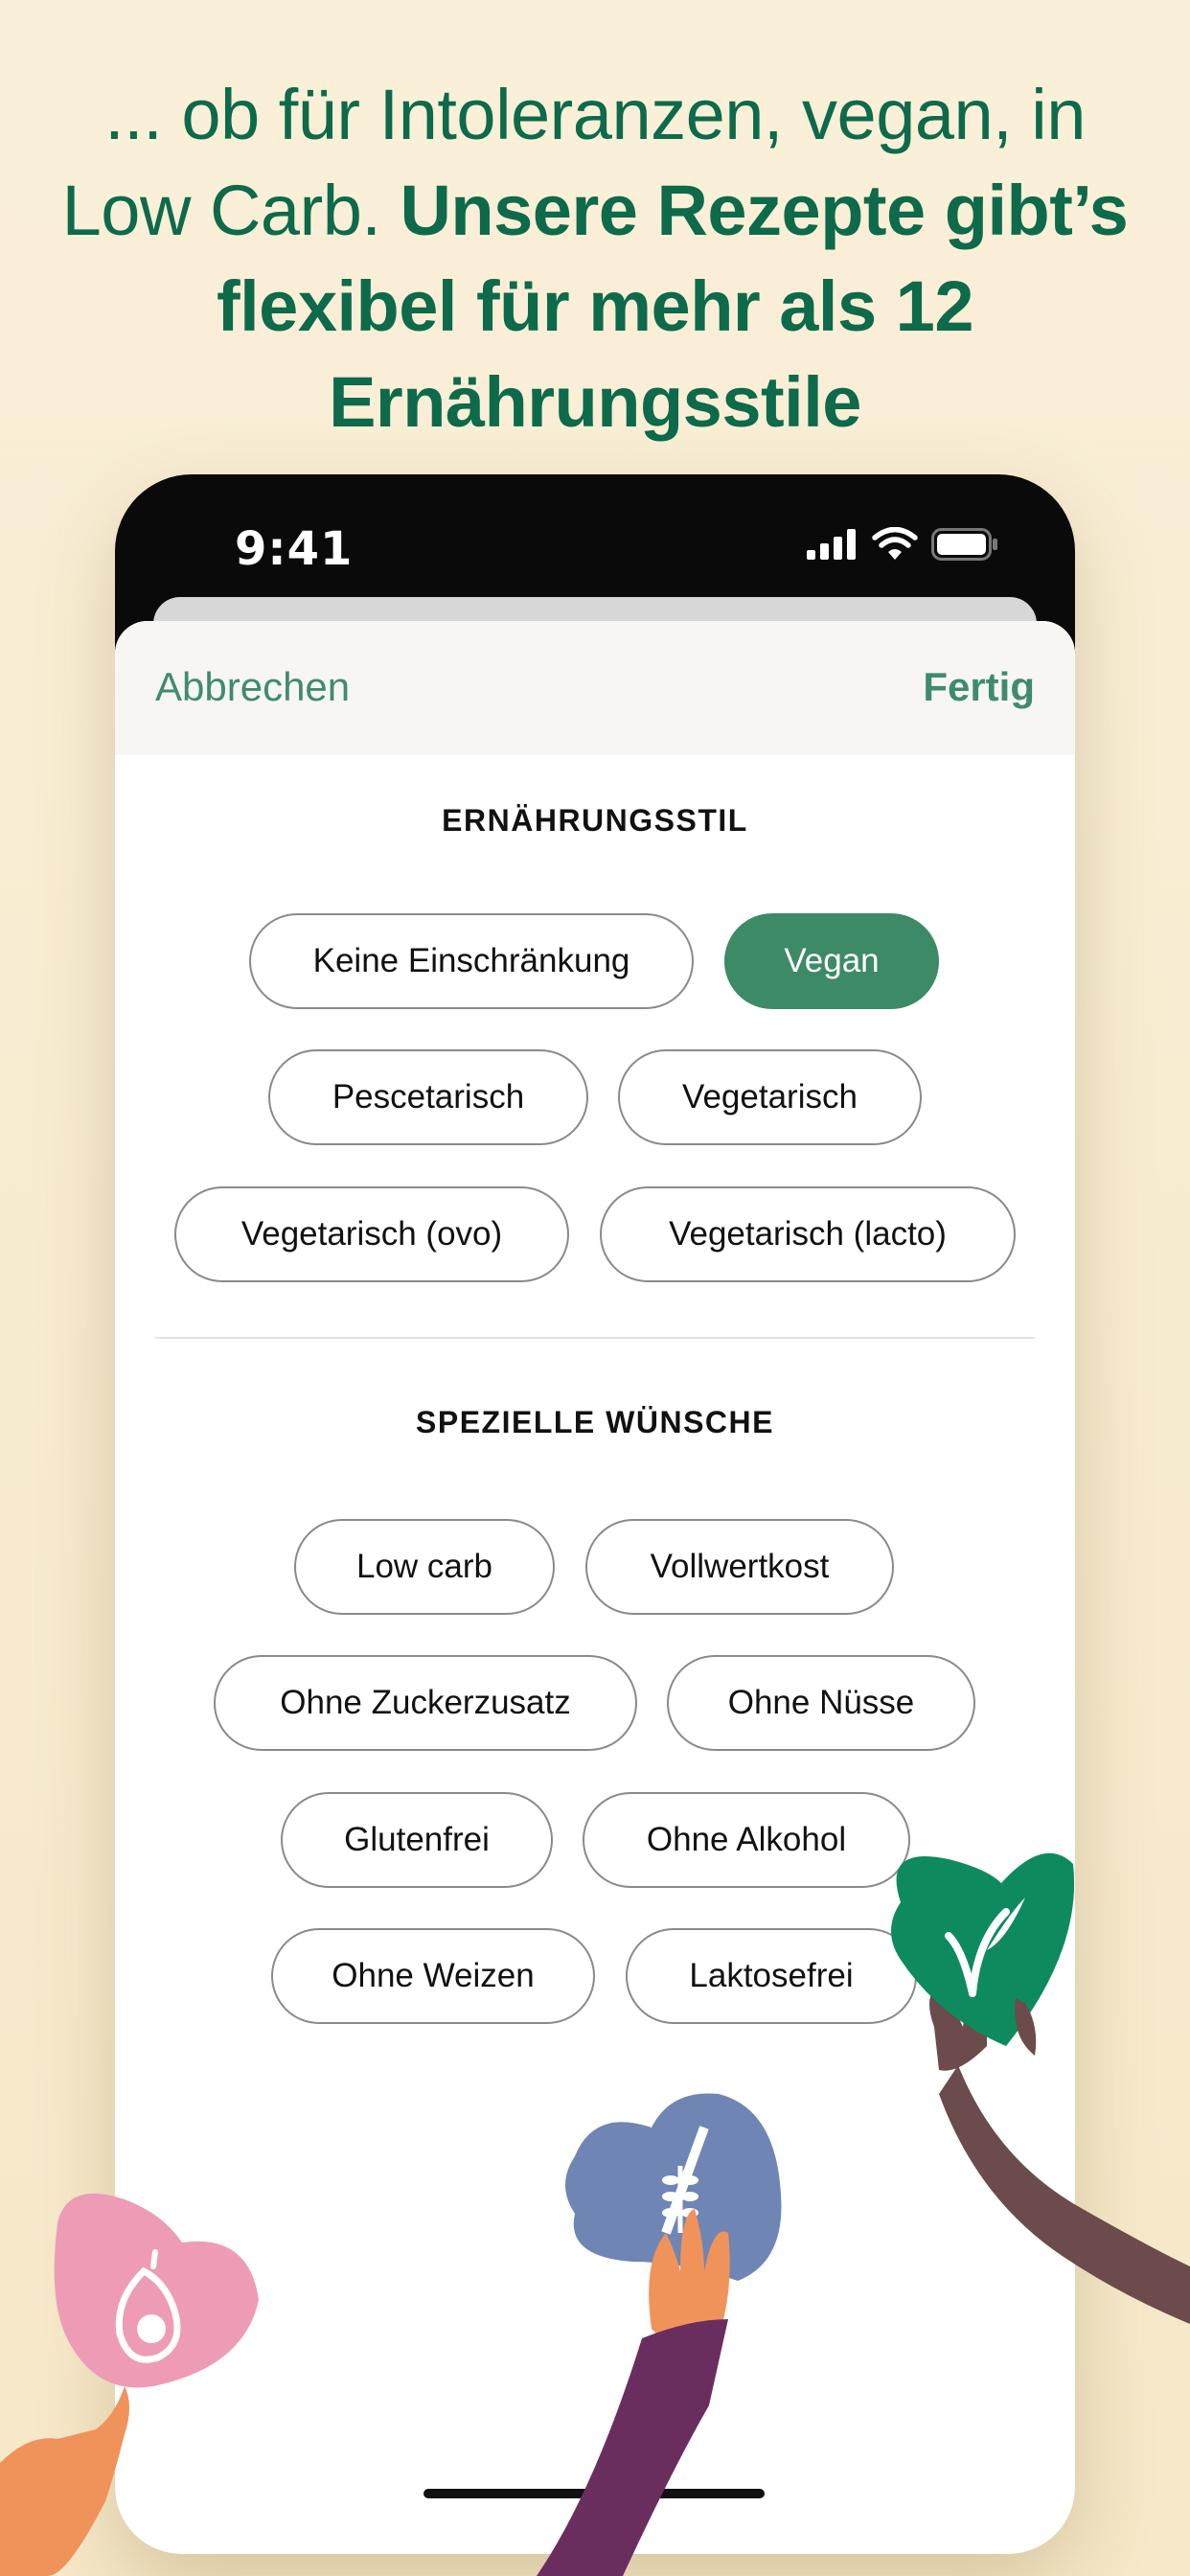 The width and height of the screenshot is (1190, 2576). What do you see at coordinates (964, 544) in the screenshot?
I see `battery-icon` at bounding box center [964, 544].